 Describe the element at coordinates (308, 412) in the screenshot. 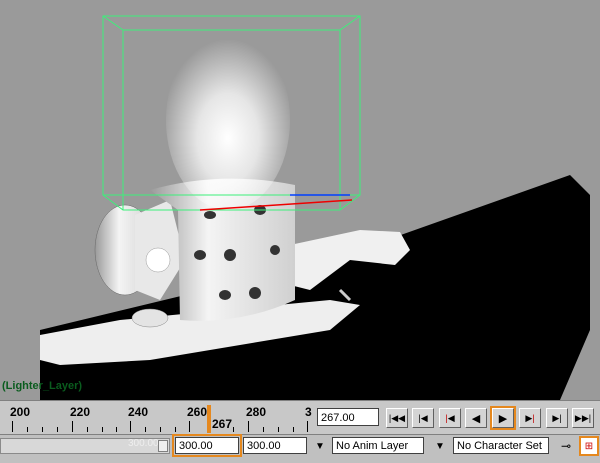

I see `tick-label: 3` at that location.